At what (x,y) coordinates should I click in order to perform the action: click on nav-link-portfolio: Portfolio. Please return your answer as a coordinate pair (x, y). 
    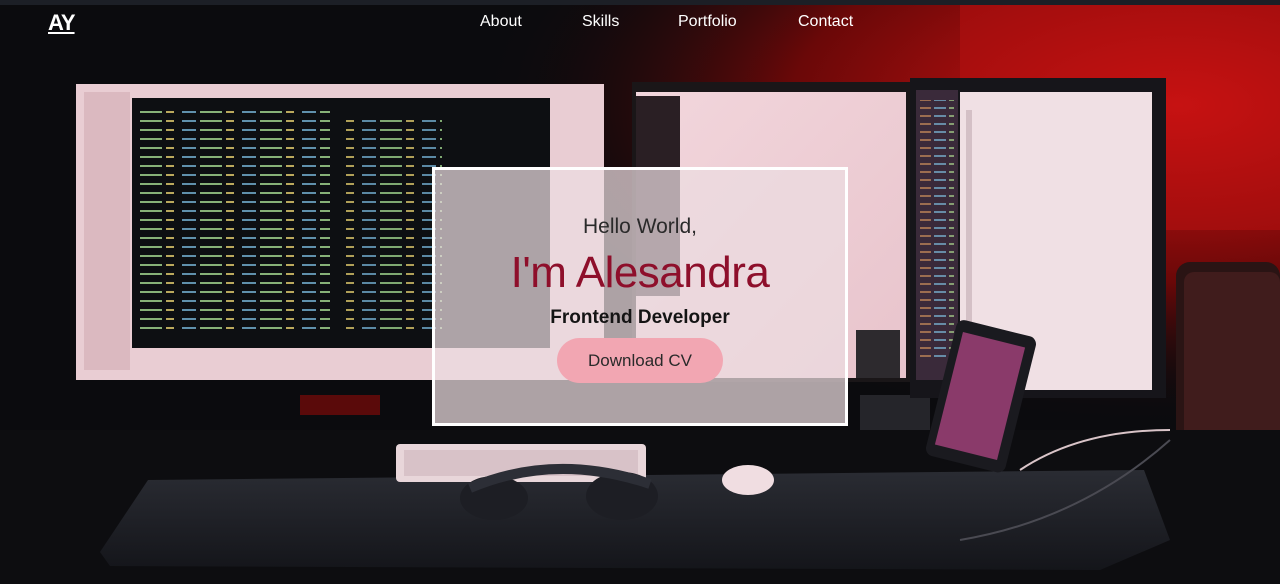
    Looking at the image, I should click on (707, 22).